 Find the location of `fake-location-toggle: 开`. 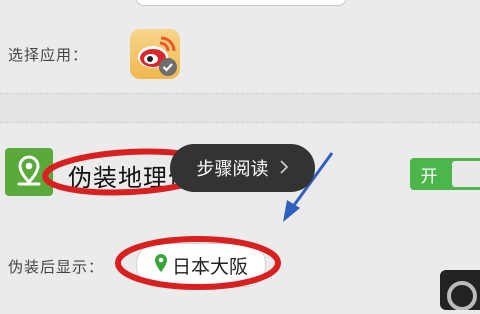

fake-location-toggle: 开 is located at coordinates (445, 174).